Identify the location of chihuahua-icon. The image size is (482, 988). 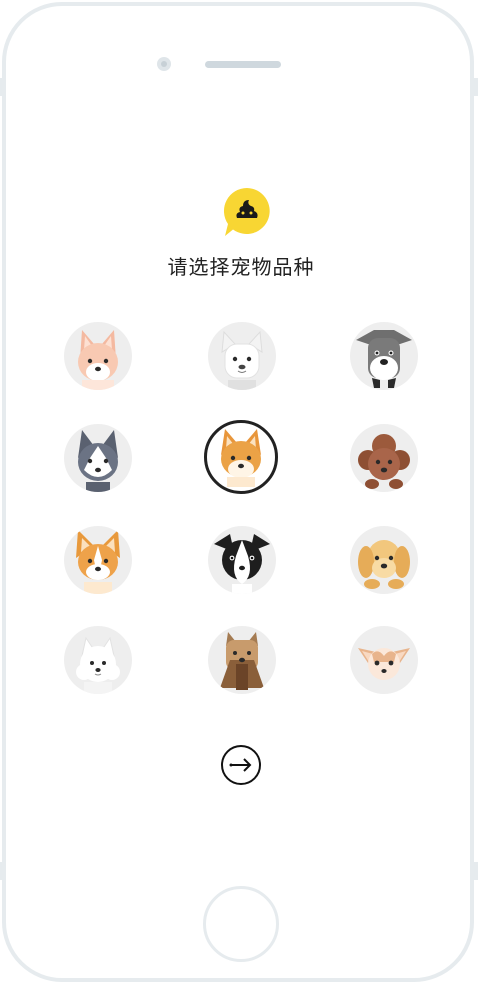
(384, 664).